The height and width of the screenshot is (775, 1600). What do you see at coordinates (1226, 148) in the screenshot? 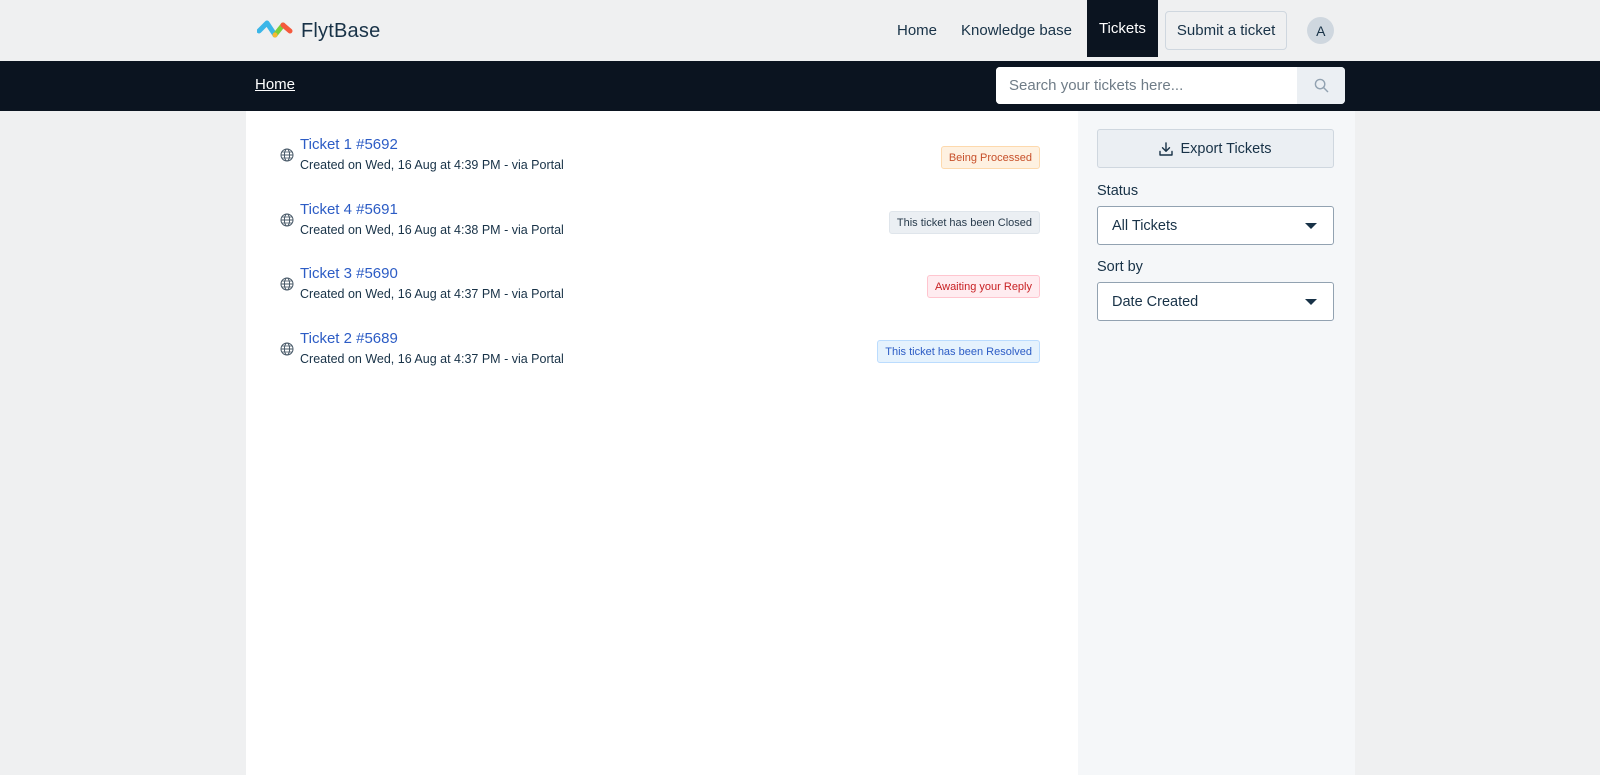
I see `export-tickets-label: Export Tickets` at bounding box center [1226, 148].